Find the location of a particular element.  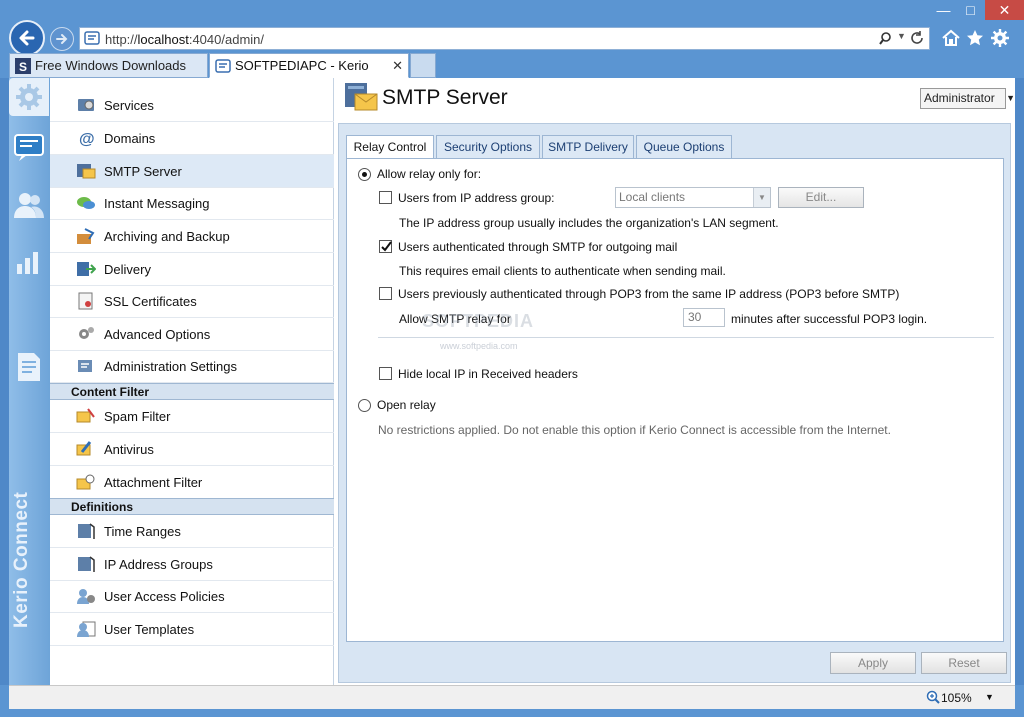

user-policy-icon is located at coordinates (86, 596).